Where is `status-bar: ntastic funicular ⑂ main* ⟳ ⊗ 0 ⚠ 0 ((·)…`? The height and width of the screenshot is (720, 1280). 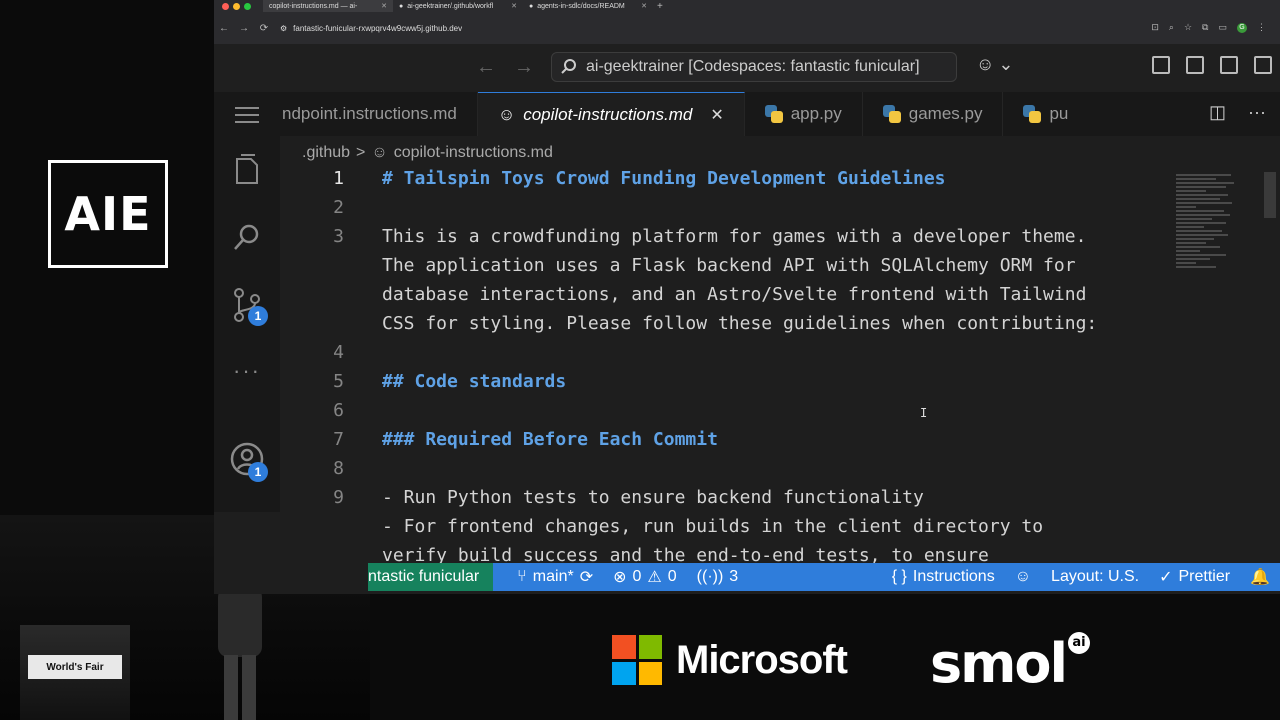 status-bar: ntastic funicular ⑂ main* ⟳ ⊗ 0 ⚠ 0 ((·)… is located at coordinates (824, 577).